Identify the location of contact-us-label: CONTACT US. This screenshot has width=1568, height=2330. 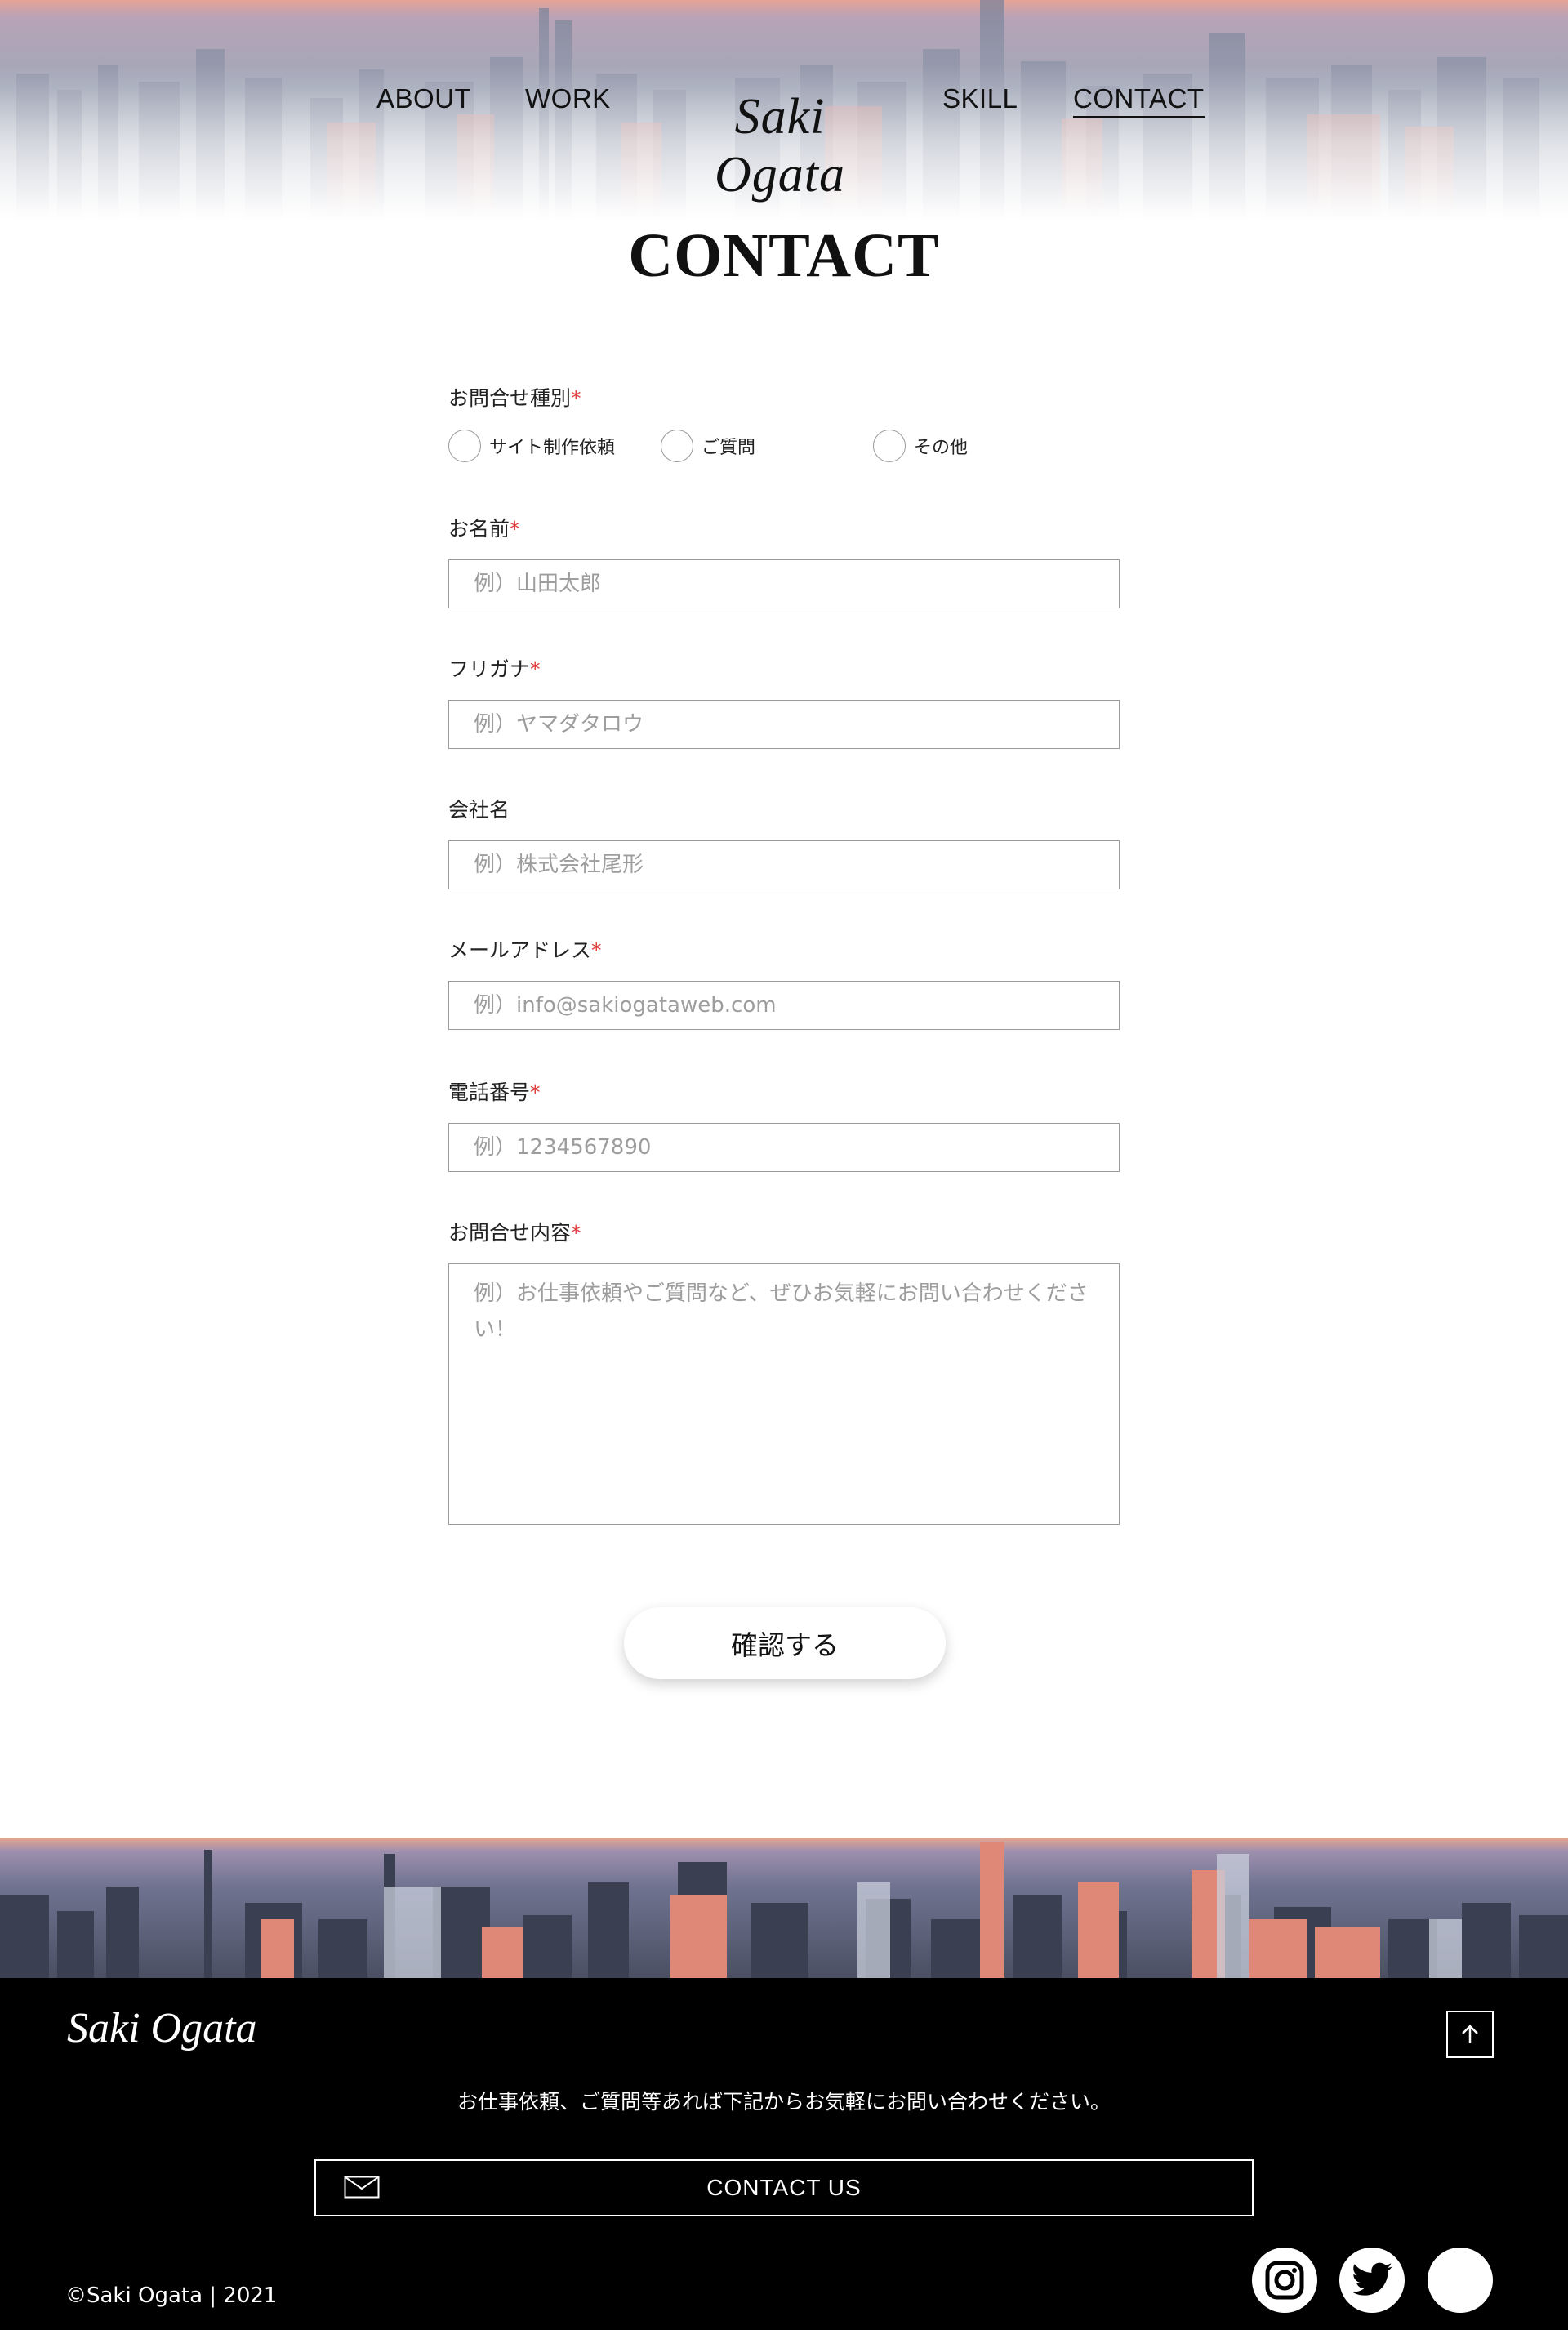
(784, 2187).